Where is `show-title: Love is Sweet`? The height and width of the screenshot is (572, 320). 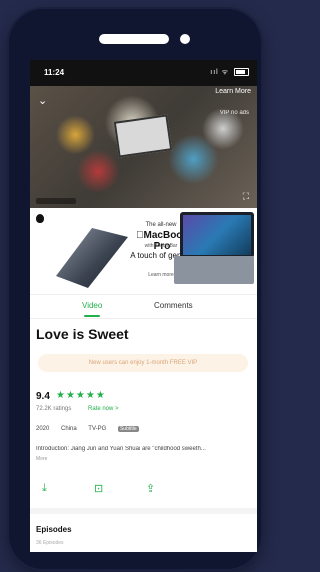
show-title: Love is Sweet is located at coordinates (82, 334).